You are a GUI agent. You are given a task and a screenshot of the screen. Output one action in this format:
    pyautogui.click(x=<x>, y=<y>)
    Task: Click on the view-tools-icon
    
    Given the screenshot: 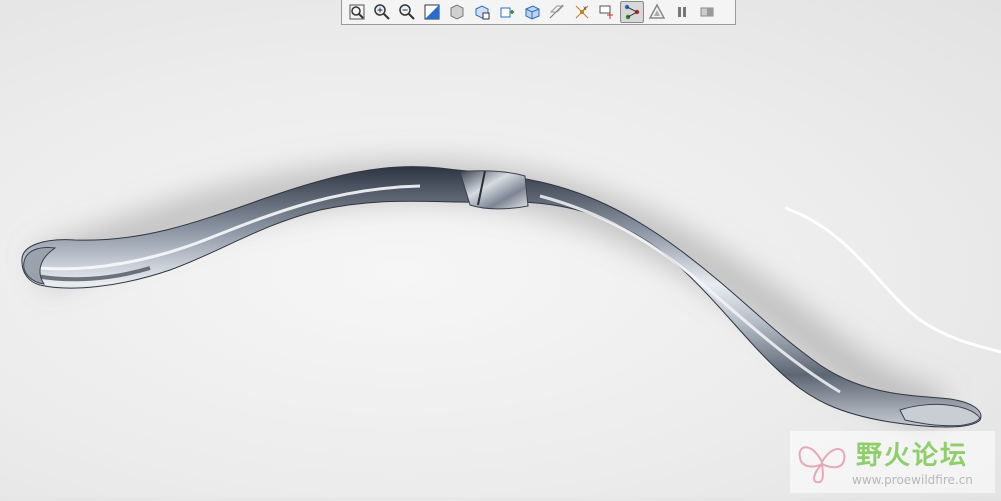 What is the action you would take?
    pyautogui.click(x=707, y=12)
    